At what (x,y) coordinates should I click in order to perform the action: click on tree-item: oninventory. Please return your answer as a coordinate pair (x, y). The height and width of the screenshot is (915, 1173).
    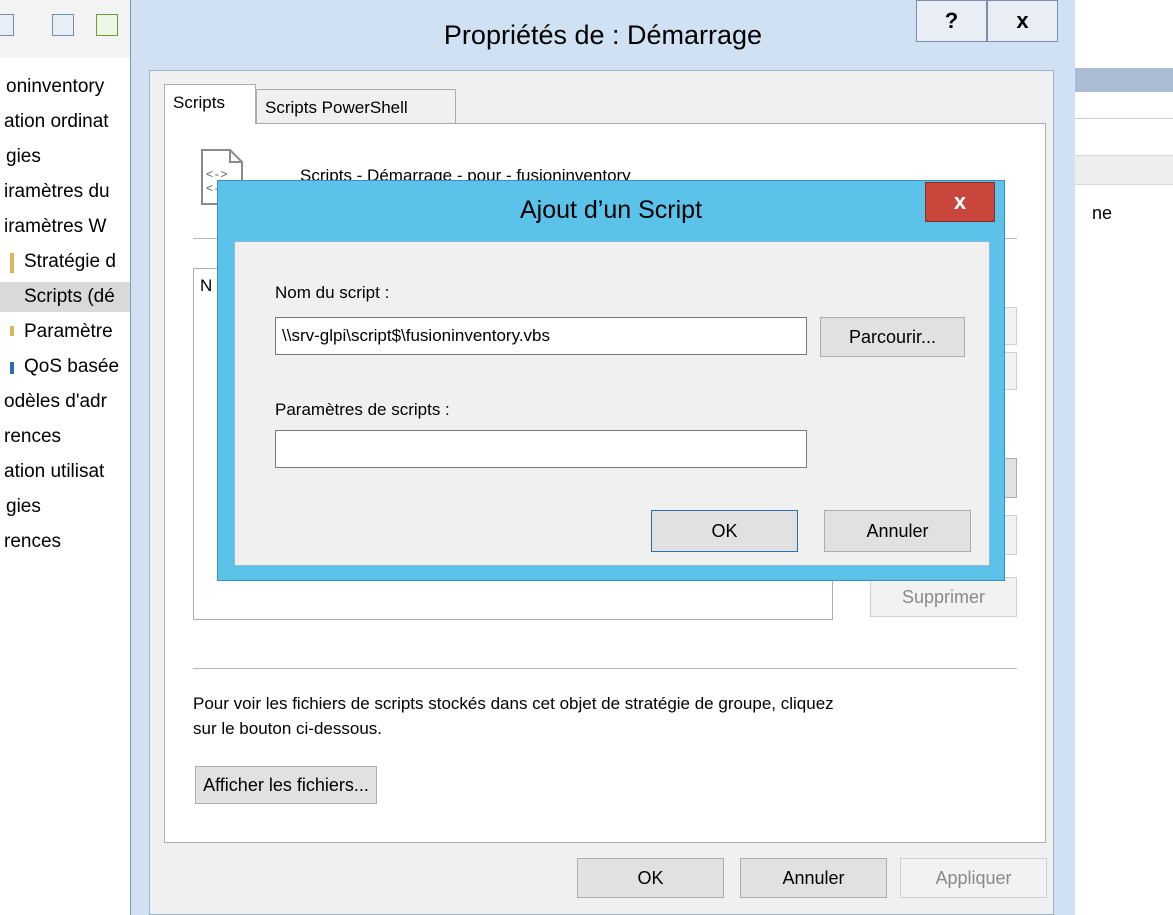
    Looking at the image, I should click on (55, 87).